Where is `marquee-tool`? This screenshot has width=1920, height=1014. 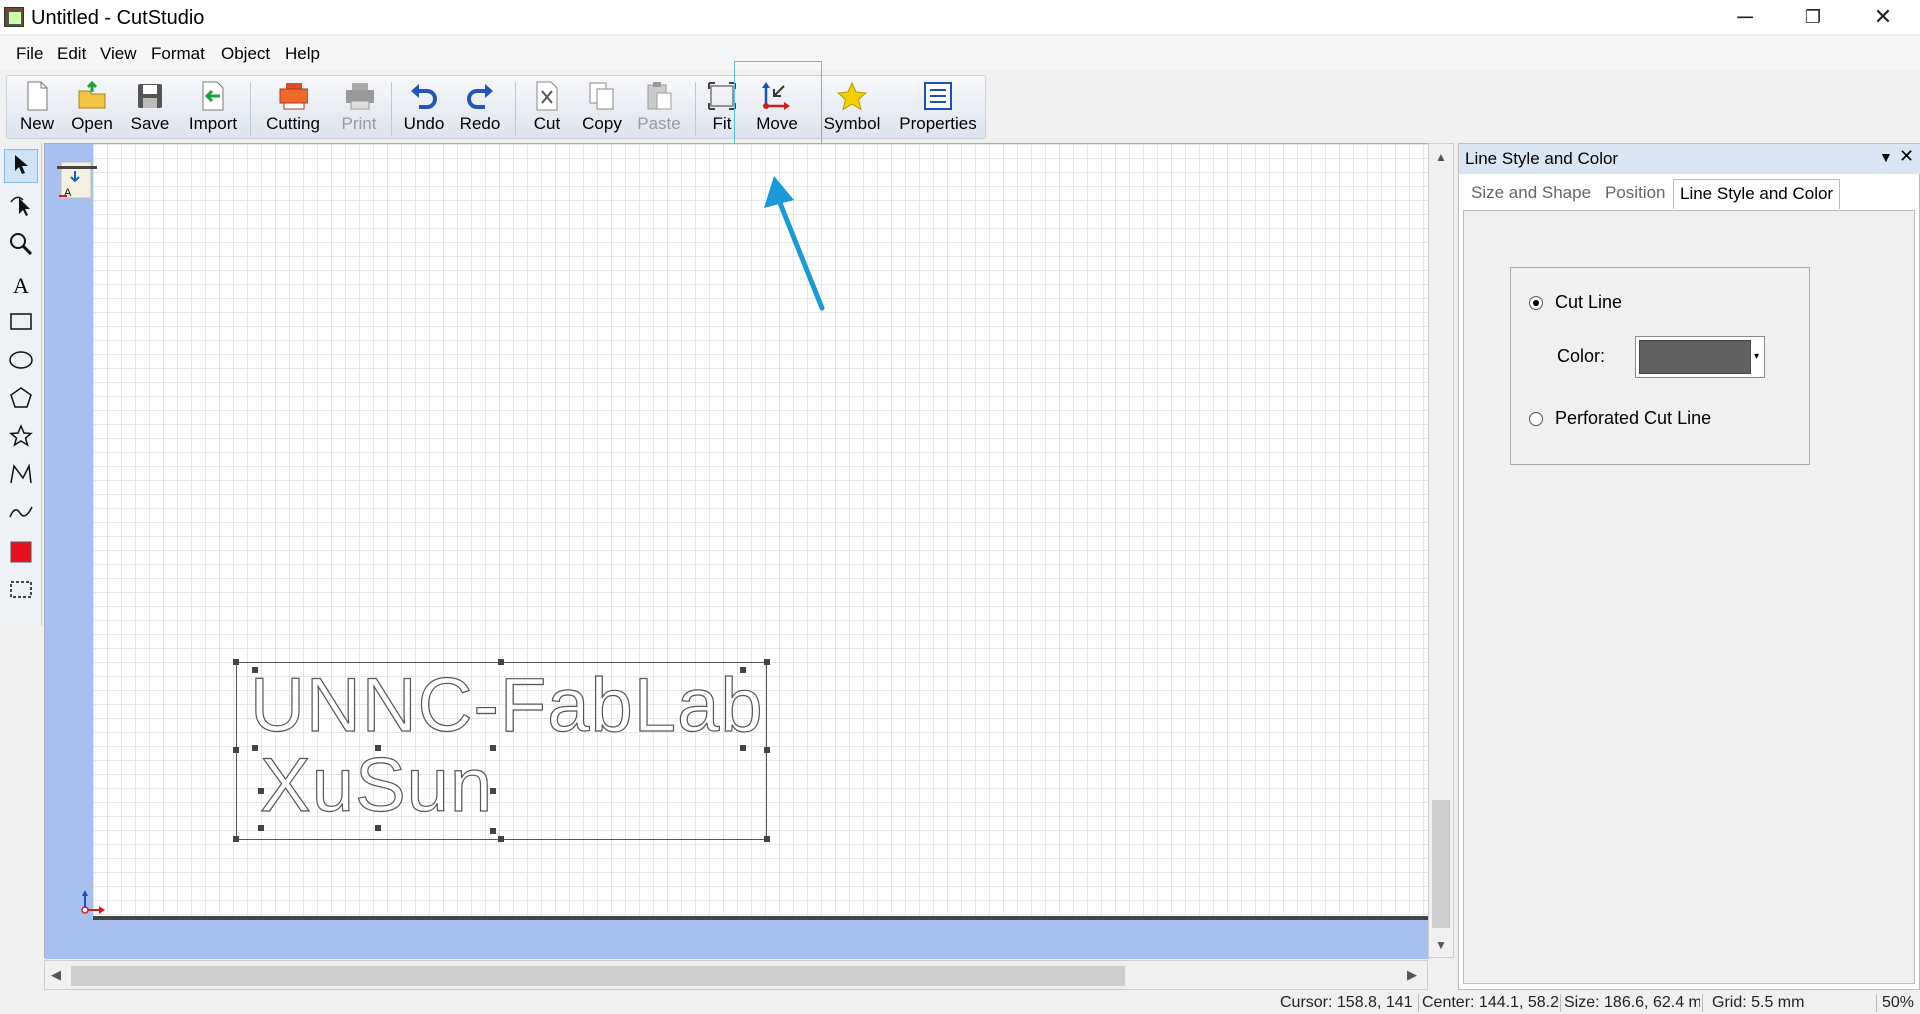
marquee-tool is located at coordinates (21, 592).